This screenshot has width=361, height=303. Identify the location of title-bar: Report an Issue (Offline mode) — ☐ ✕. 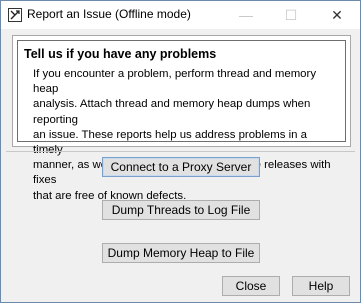
(180, 15).